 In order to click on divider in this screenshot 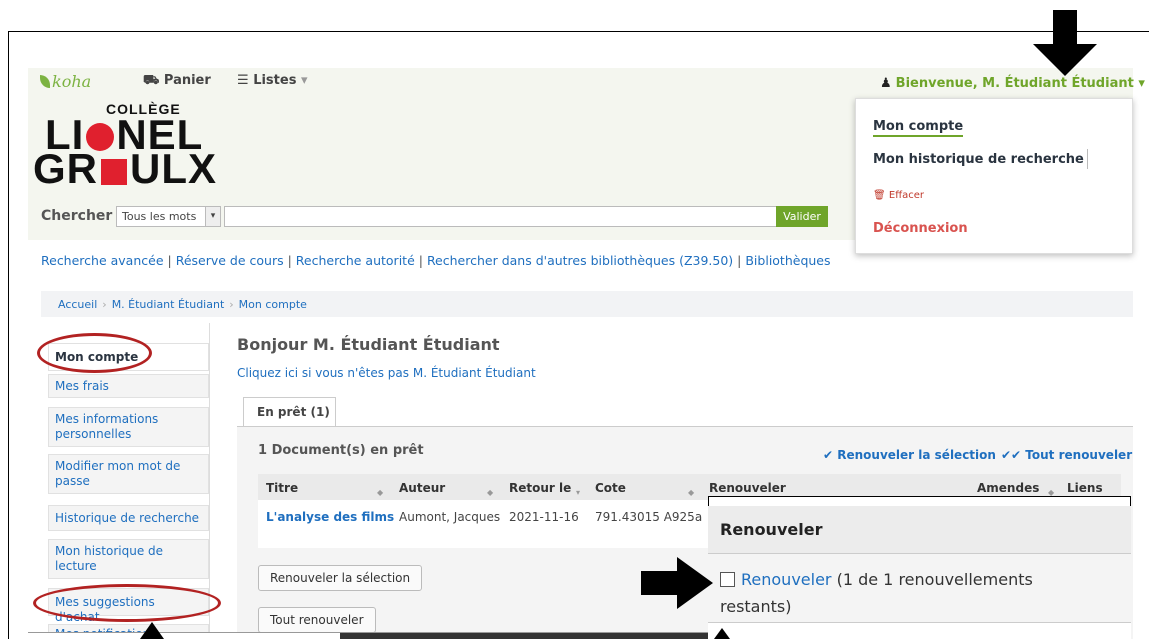, I will do `click(1087, 159)`.